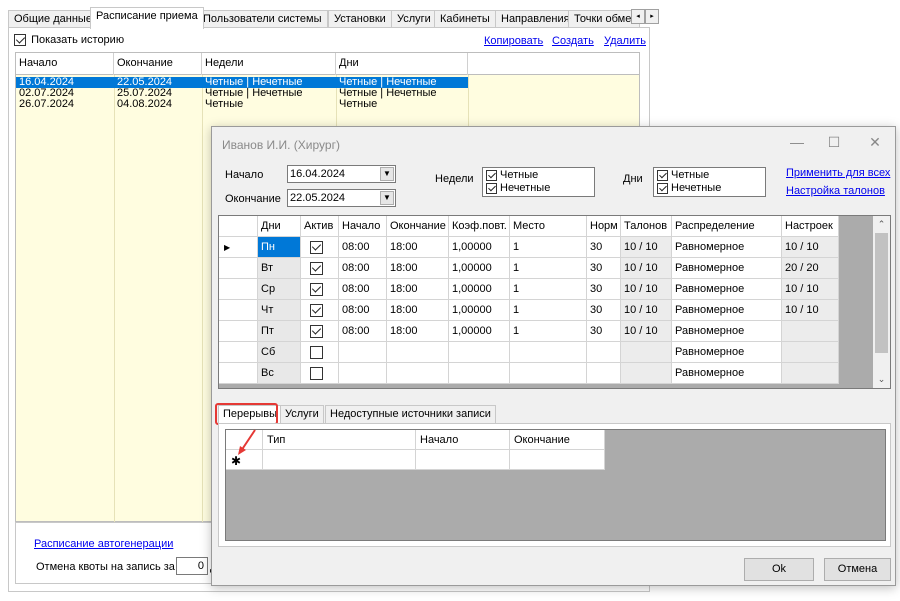  I want to click on tab-exchange-points: Точки обме, so click(604, 19).